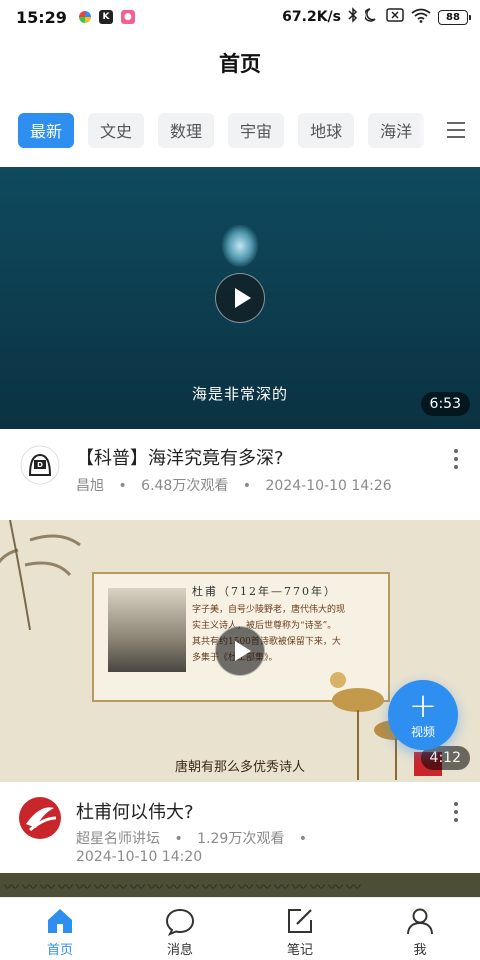 This screenshot has height=960, width=480. I want to click on svg-text: D, so click(40, 465).